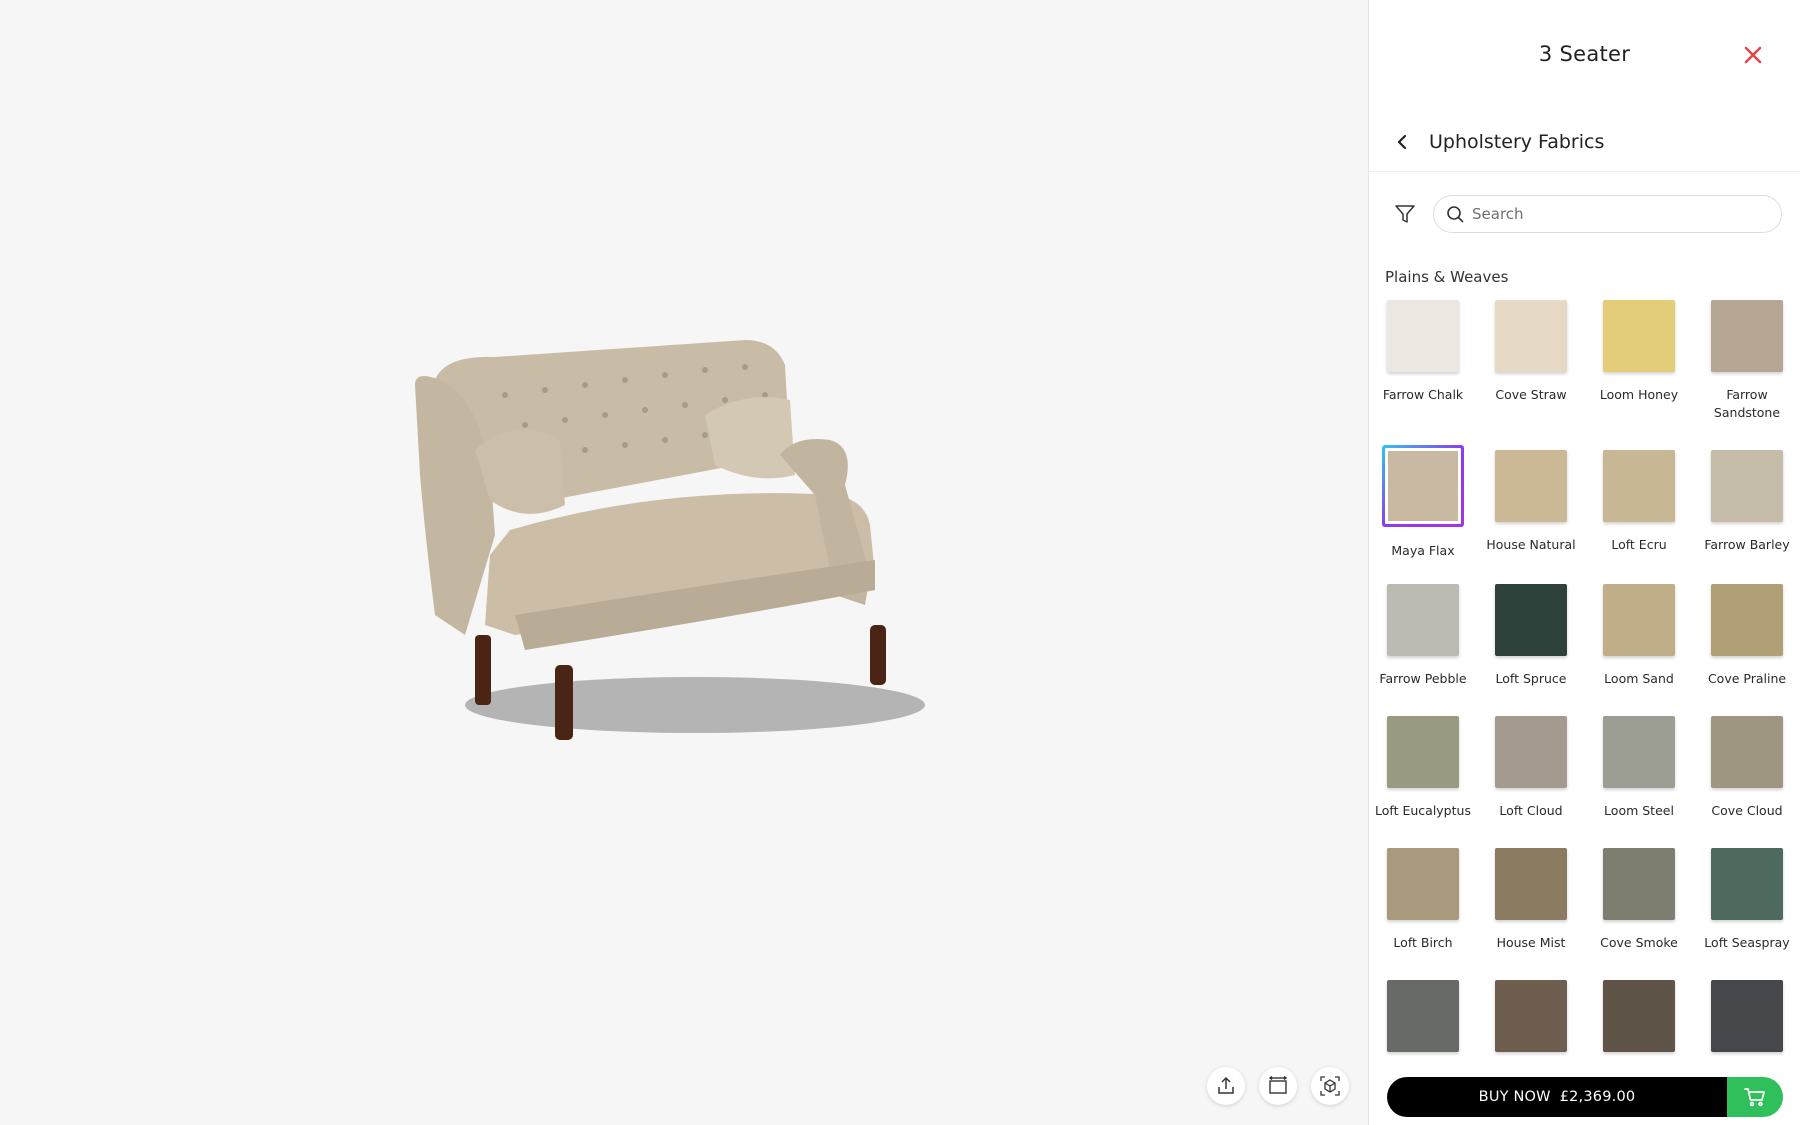 The height and width of the screenshot is (1125, 1800). I want to click on fabric-swatch: Loft Eucalyptus, so click(1423, 768).